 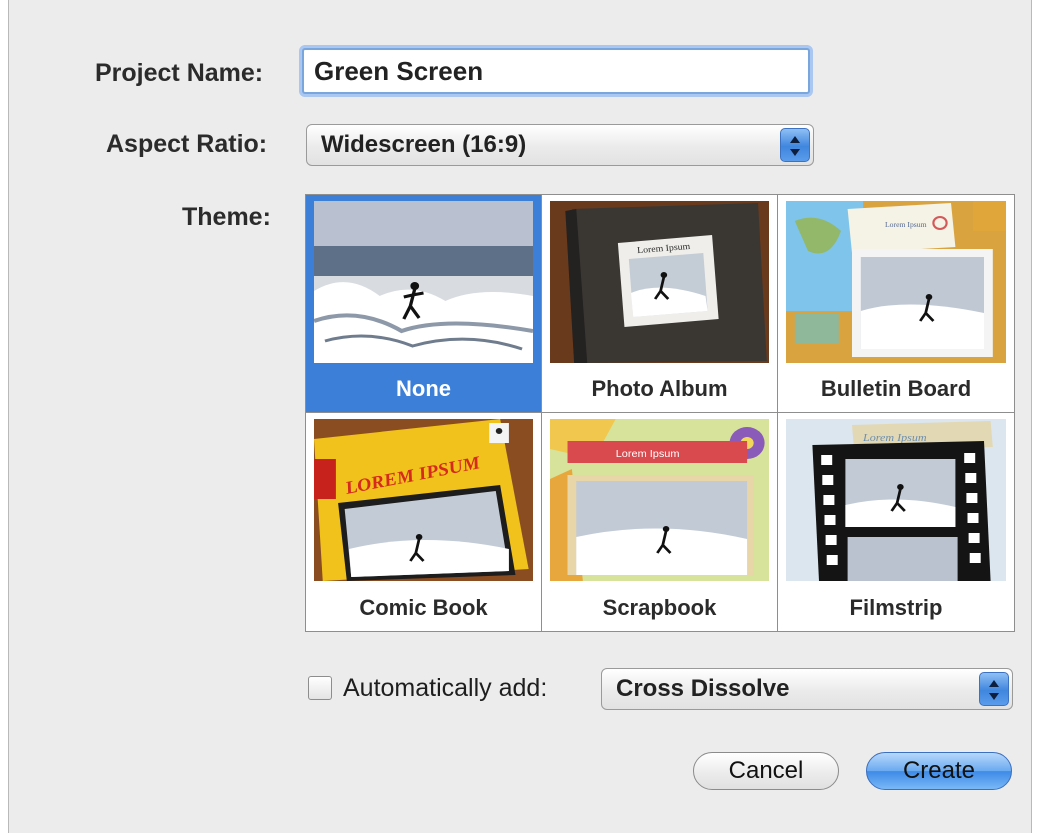 What do you see at coordinates (659, 282) in the screenshot?
I see `theme-photo-album-thumbnail: Lorem Ipsum` at bounding box center [659, 282].